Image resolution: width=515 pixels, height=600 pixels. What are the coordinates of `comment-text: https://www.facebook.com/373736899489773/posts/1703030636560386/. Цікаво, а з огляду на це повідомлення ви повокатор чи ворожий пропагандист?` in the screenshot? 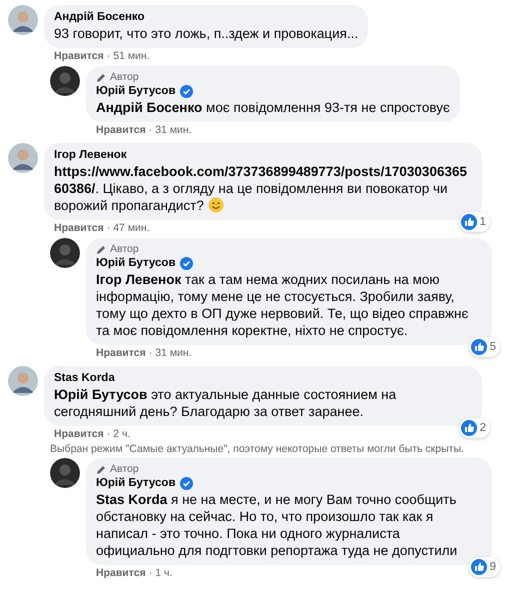 It's located at (261, 188).